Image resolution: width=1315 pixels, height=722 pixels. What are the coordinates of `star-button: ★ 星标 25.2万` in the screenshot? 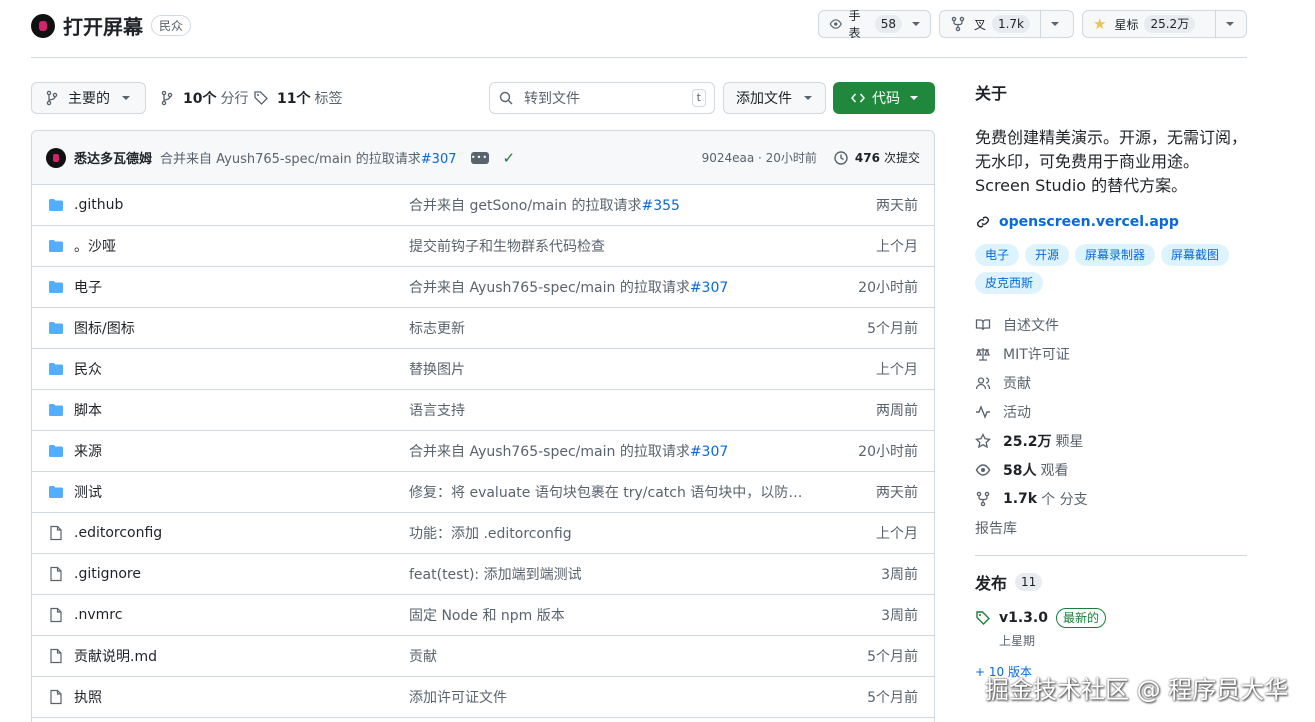 It's located at (1164, 24).